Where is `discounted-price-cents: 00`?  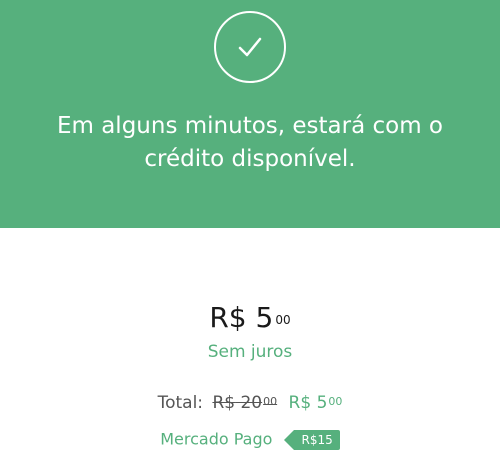
discounted-price-cents: 00 is located at coordinates (335, 401).